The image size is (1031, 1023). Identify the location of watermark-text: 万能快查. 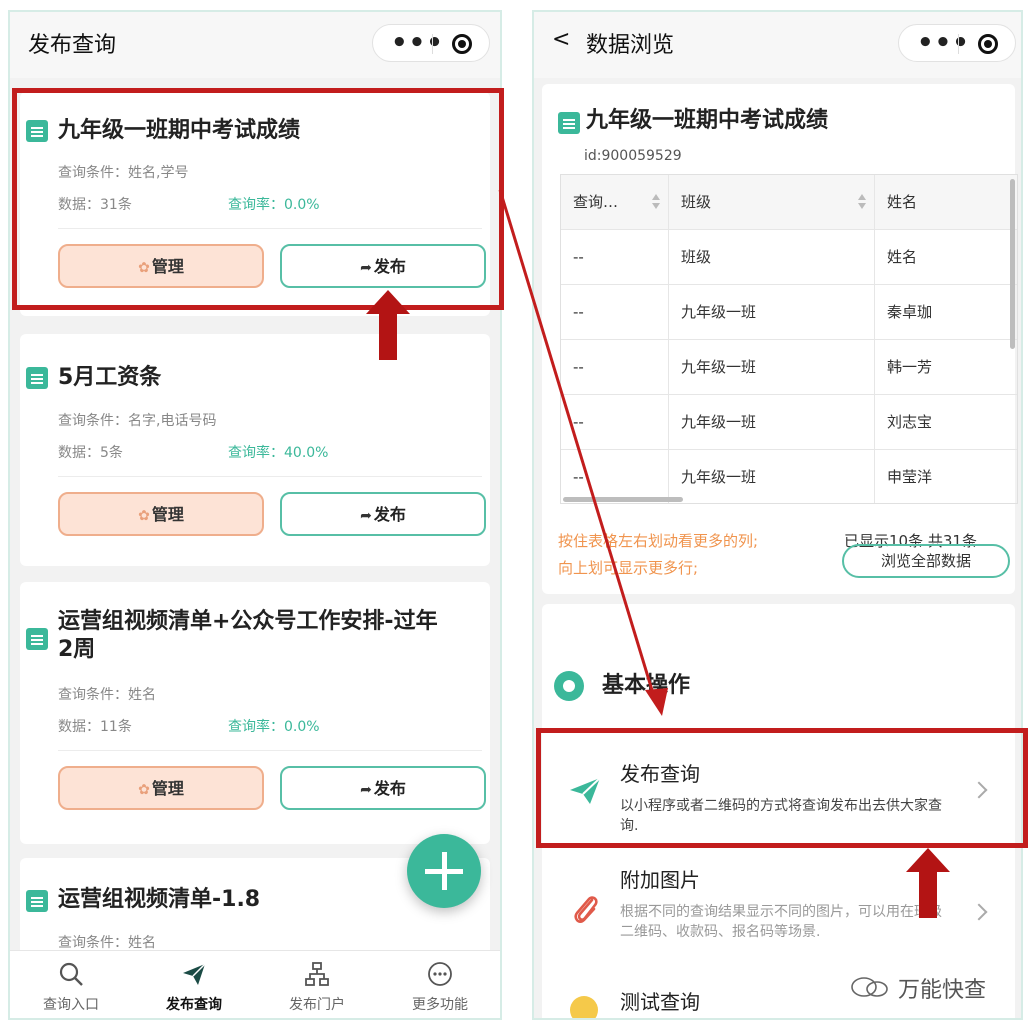
(942, 990).